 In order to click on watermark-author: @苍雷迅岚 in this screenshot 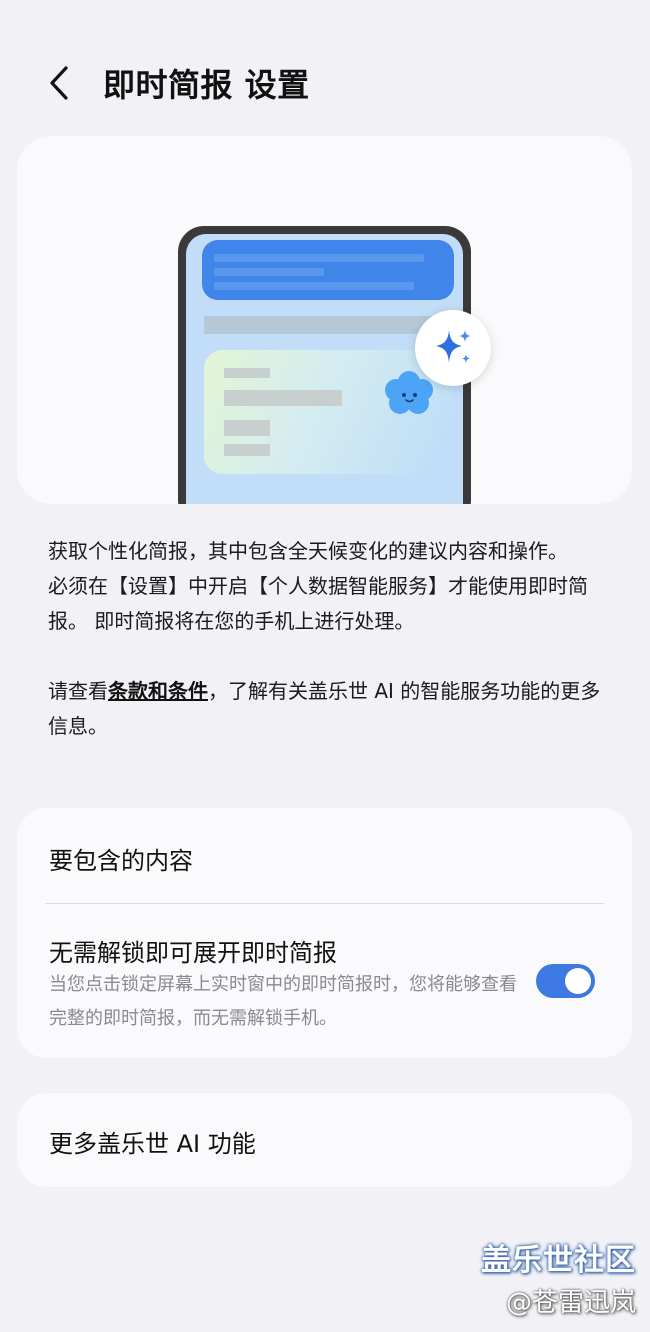, I will do `click(570, 1303)`.